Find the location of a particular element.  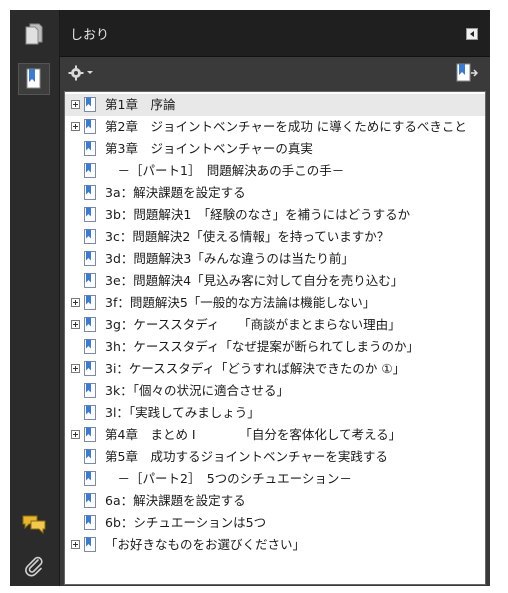

bookmark-label: 第3章 ジョイントベンチャーの真実 is located at coordinates (209, 148).